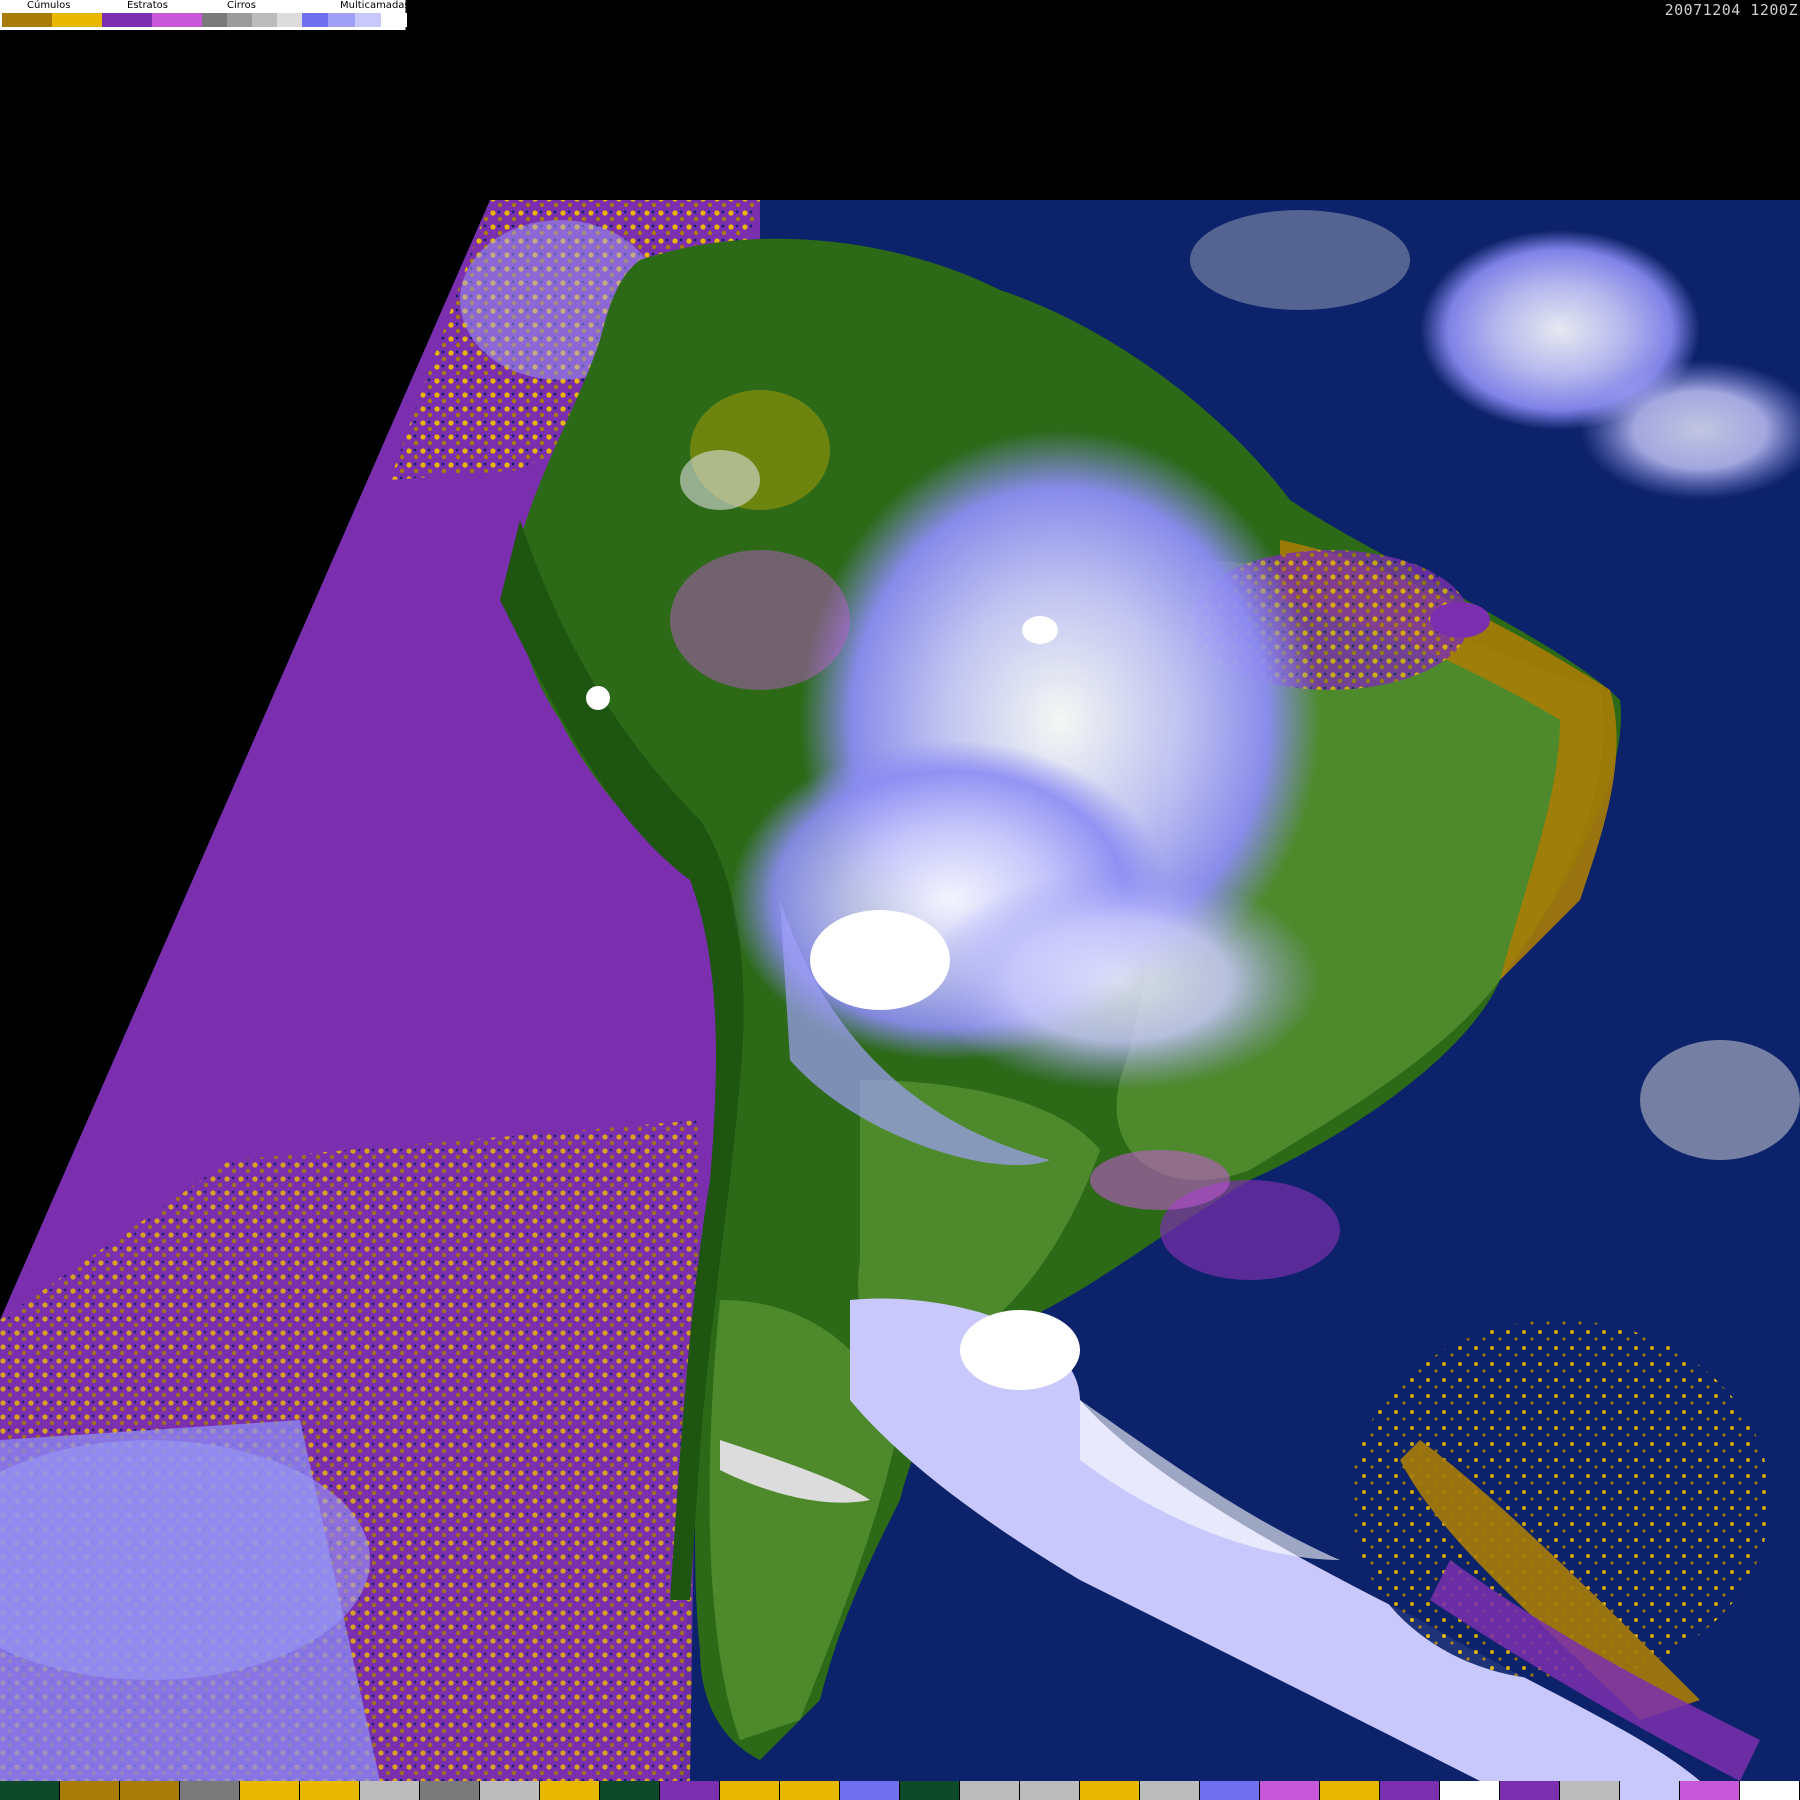 This screenshot has height=1800, width=1800. Describe the element at coordinates (241, 5) in the screenshot. I see `legend-label: Cirros` at that location.